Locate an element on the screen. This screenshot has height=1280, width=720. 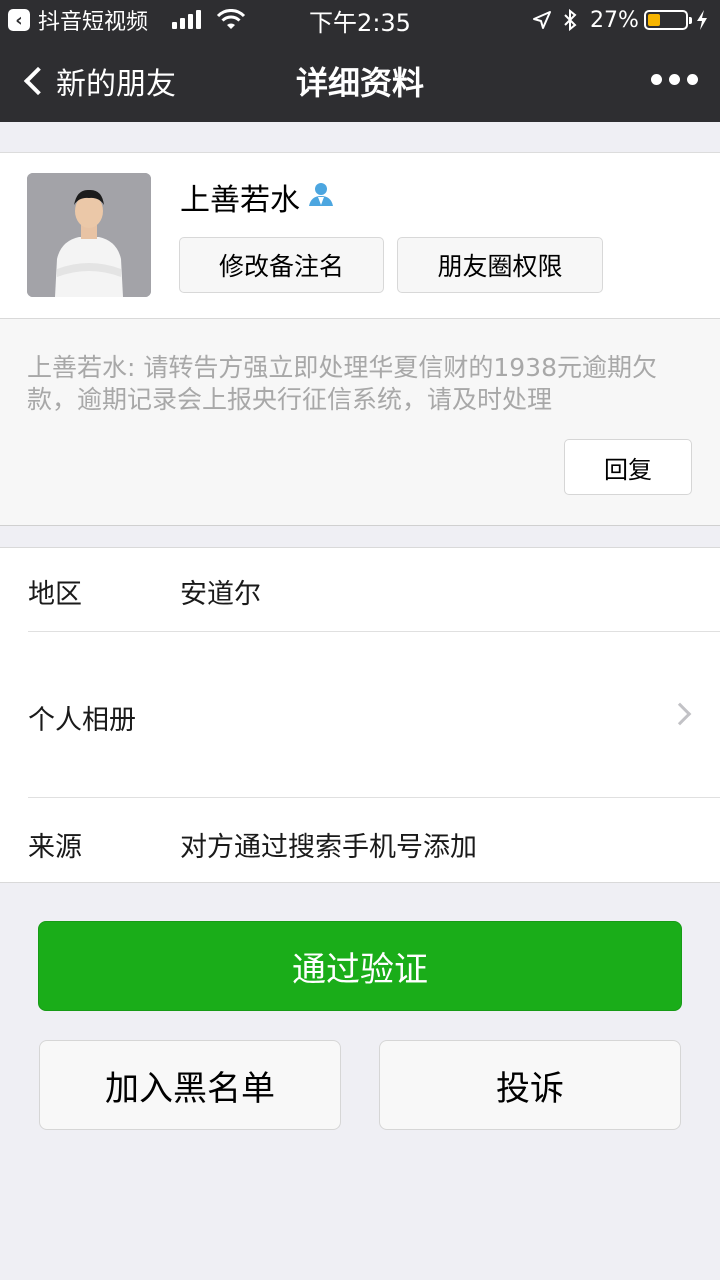
region-value: 安道尔 is located at coordinates (220, 594).